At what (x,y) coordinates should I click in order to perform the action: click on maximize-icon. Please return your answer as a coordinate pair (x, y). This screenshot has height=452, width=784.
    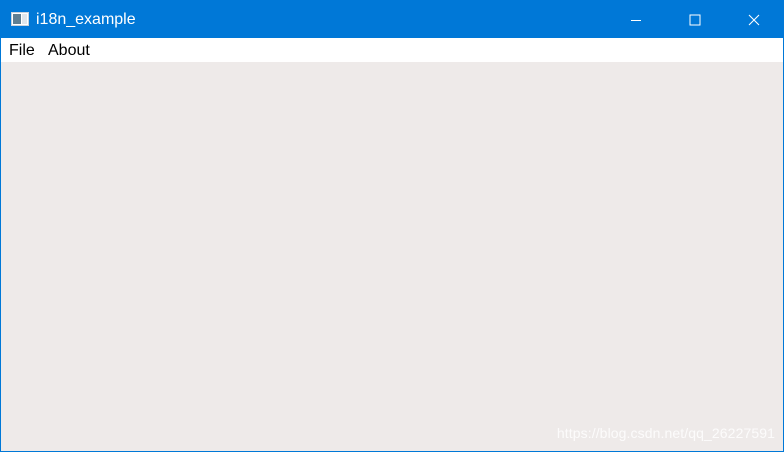
    Looking at the image, I should click on (695, 20).